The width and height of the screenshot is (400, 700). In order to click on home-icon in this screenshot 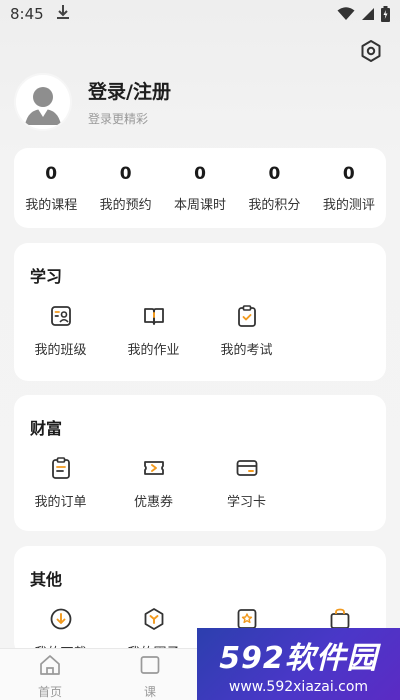, I will do `click(50, 667)`.